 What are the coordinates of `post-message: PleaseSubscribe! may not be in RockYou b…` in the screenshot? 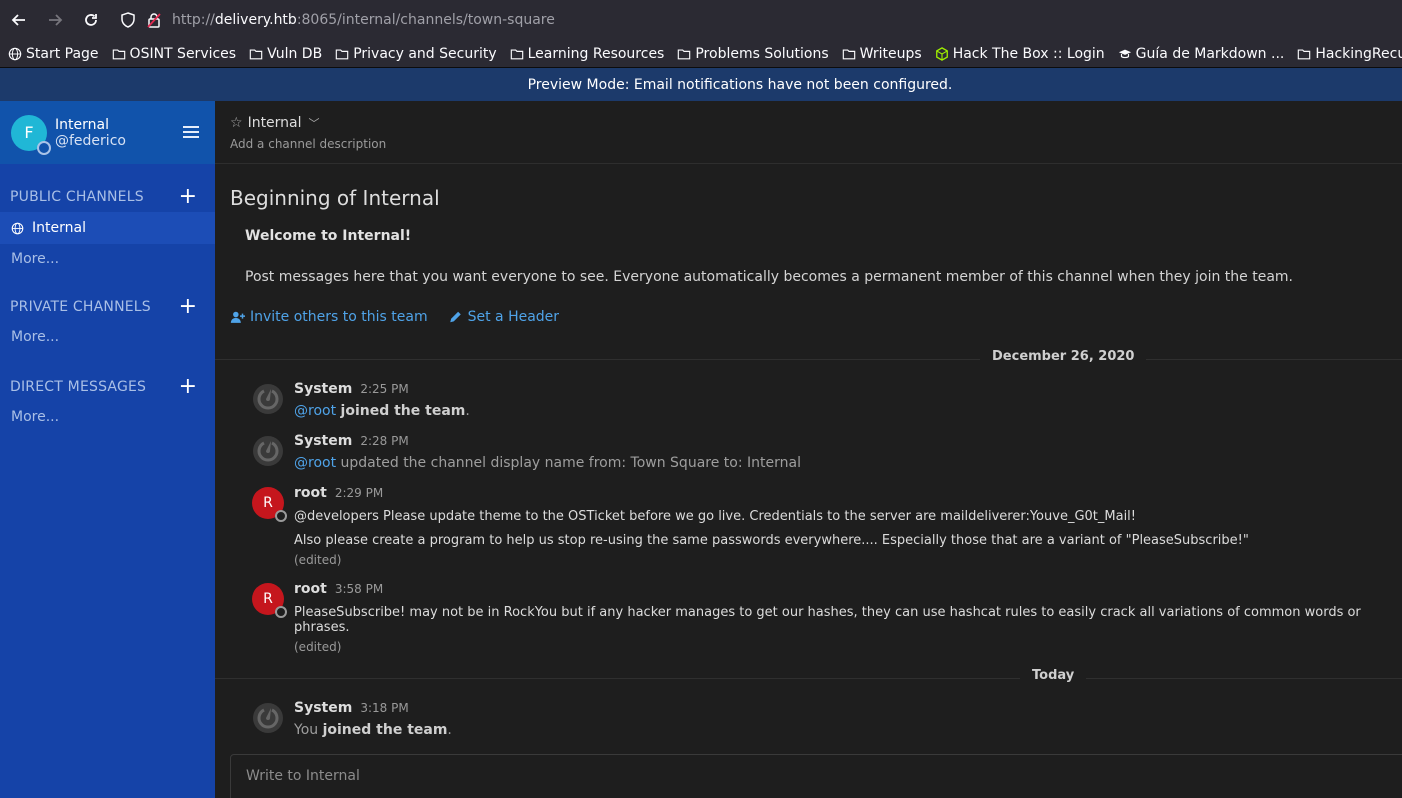 It's located at (827, 620).